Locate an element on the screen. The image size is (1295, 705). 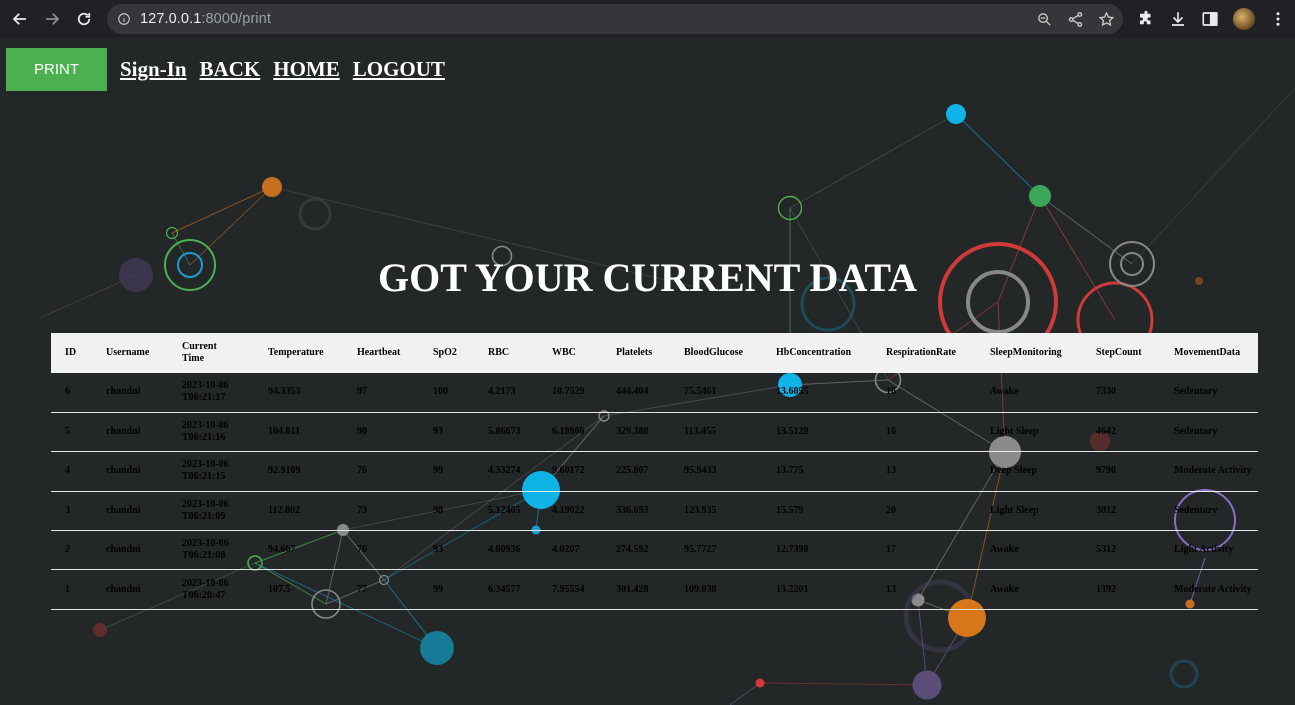
column-header-blood-glucose: BloodGlucose is located at coordinates (713, 352).